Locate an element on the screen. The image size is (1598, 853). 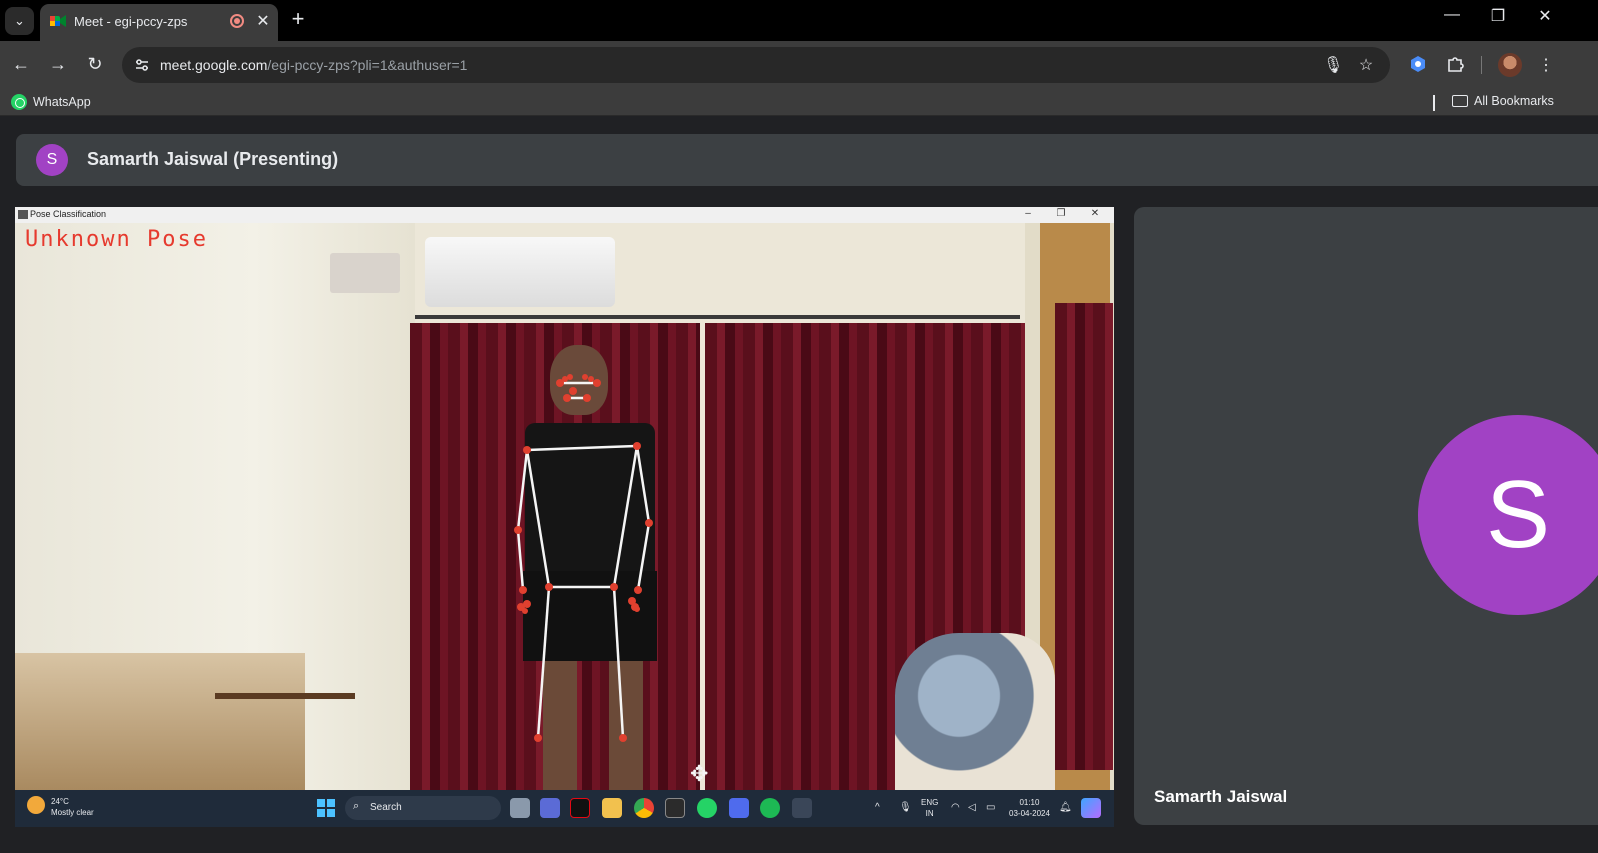
pose-label: Unknown Pose is located at coordinates (116, 239).